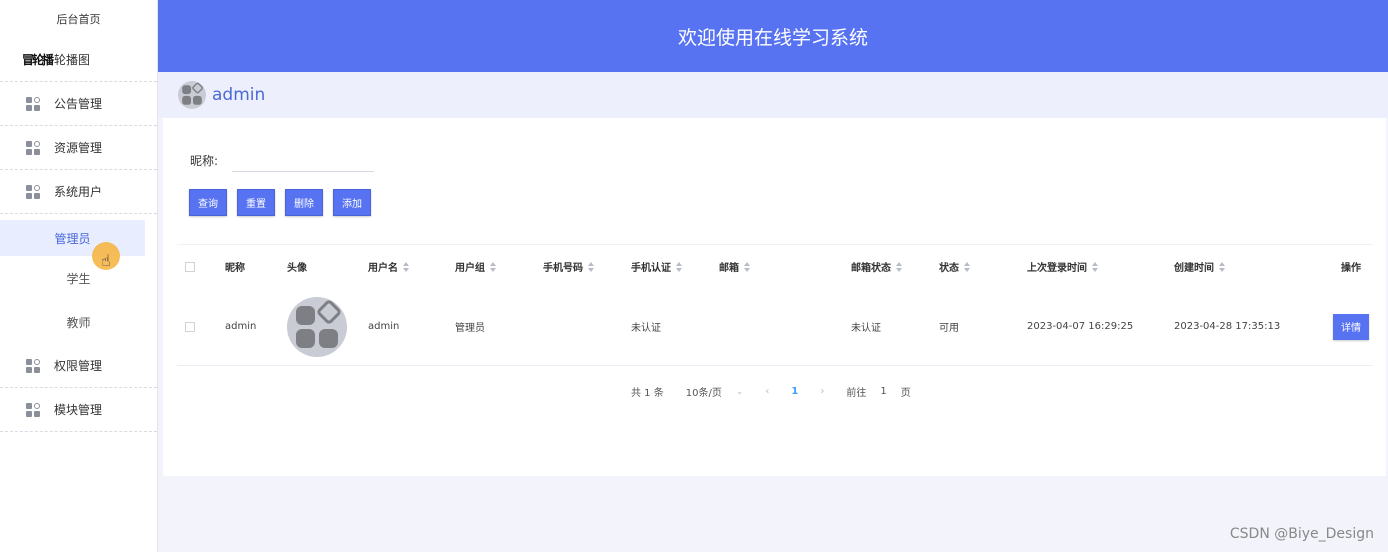 Image resolution: width=1388 pixels, height=552 pixels. Describe the element at coordinates (304, 202) in the screenshot. I see `delete-button: 删除` at that location.